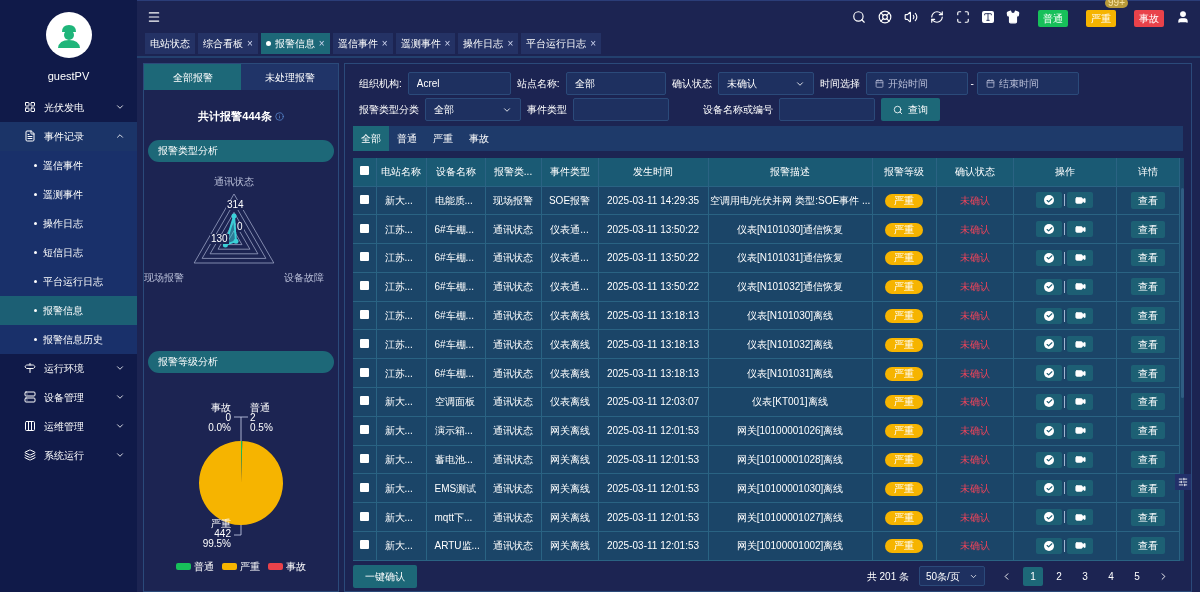 The height and width of the screenshot is (592, 1200). What do you see at coordinates (289, 77) in the screenshot?
I see `summary-tab: 未处理报警` at bounding box center [289, 77].